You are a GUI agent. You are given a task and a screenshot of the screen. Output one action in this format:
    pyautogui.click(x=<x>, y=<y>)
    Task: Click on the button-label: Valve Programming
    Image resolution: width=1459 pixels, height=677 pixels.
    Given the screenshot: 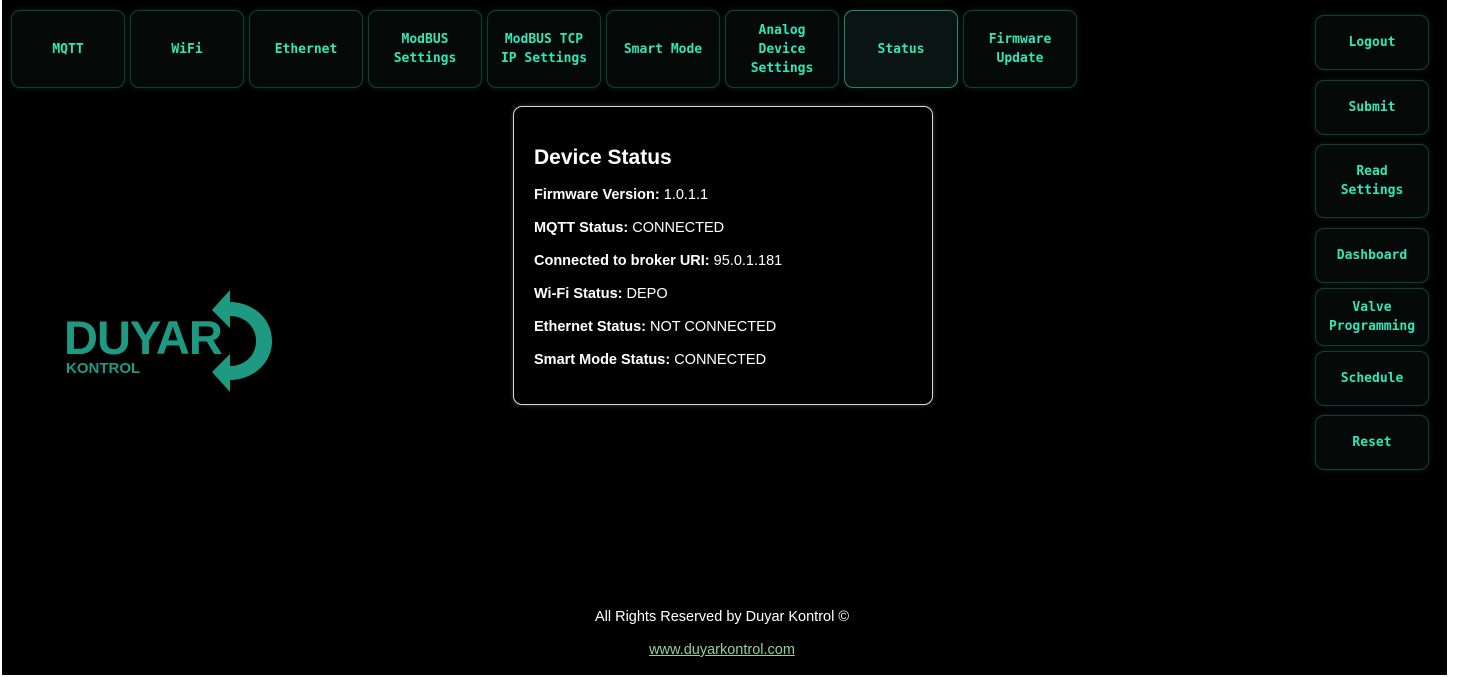 What is the action you would take?
    pyautogui.click(x=1372, y=317)
    